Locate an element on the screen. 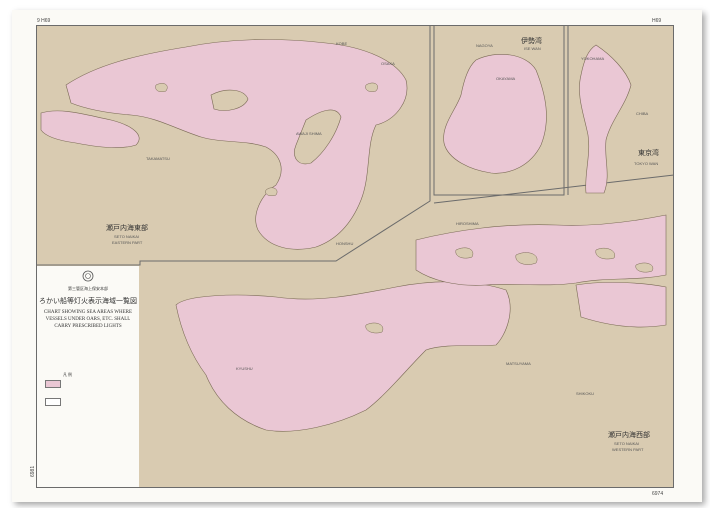 Image resolution: width=710 pixels, height=508 pixels. inset-tokyo-wan: 東京湾 TOKYO WAN CHIBA YOKOHAMA is located at coordinates (619, 119).